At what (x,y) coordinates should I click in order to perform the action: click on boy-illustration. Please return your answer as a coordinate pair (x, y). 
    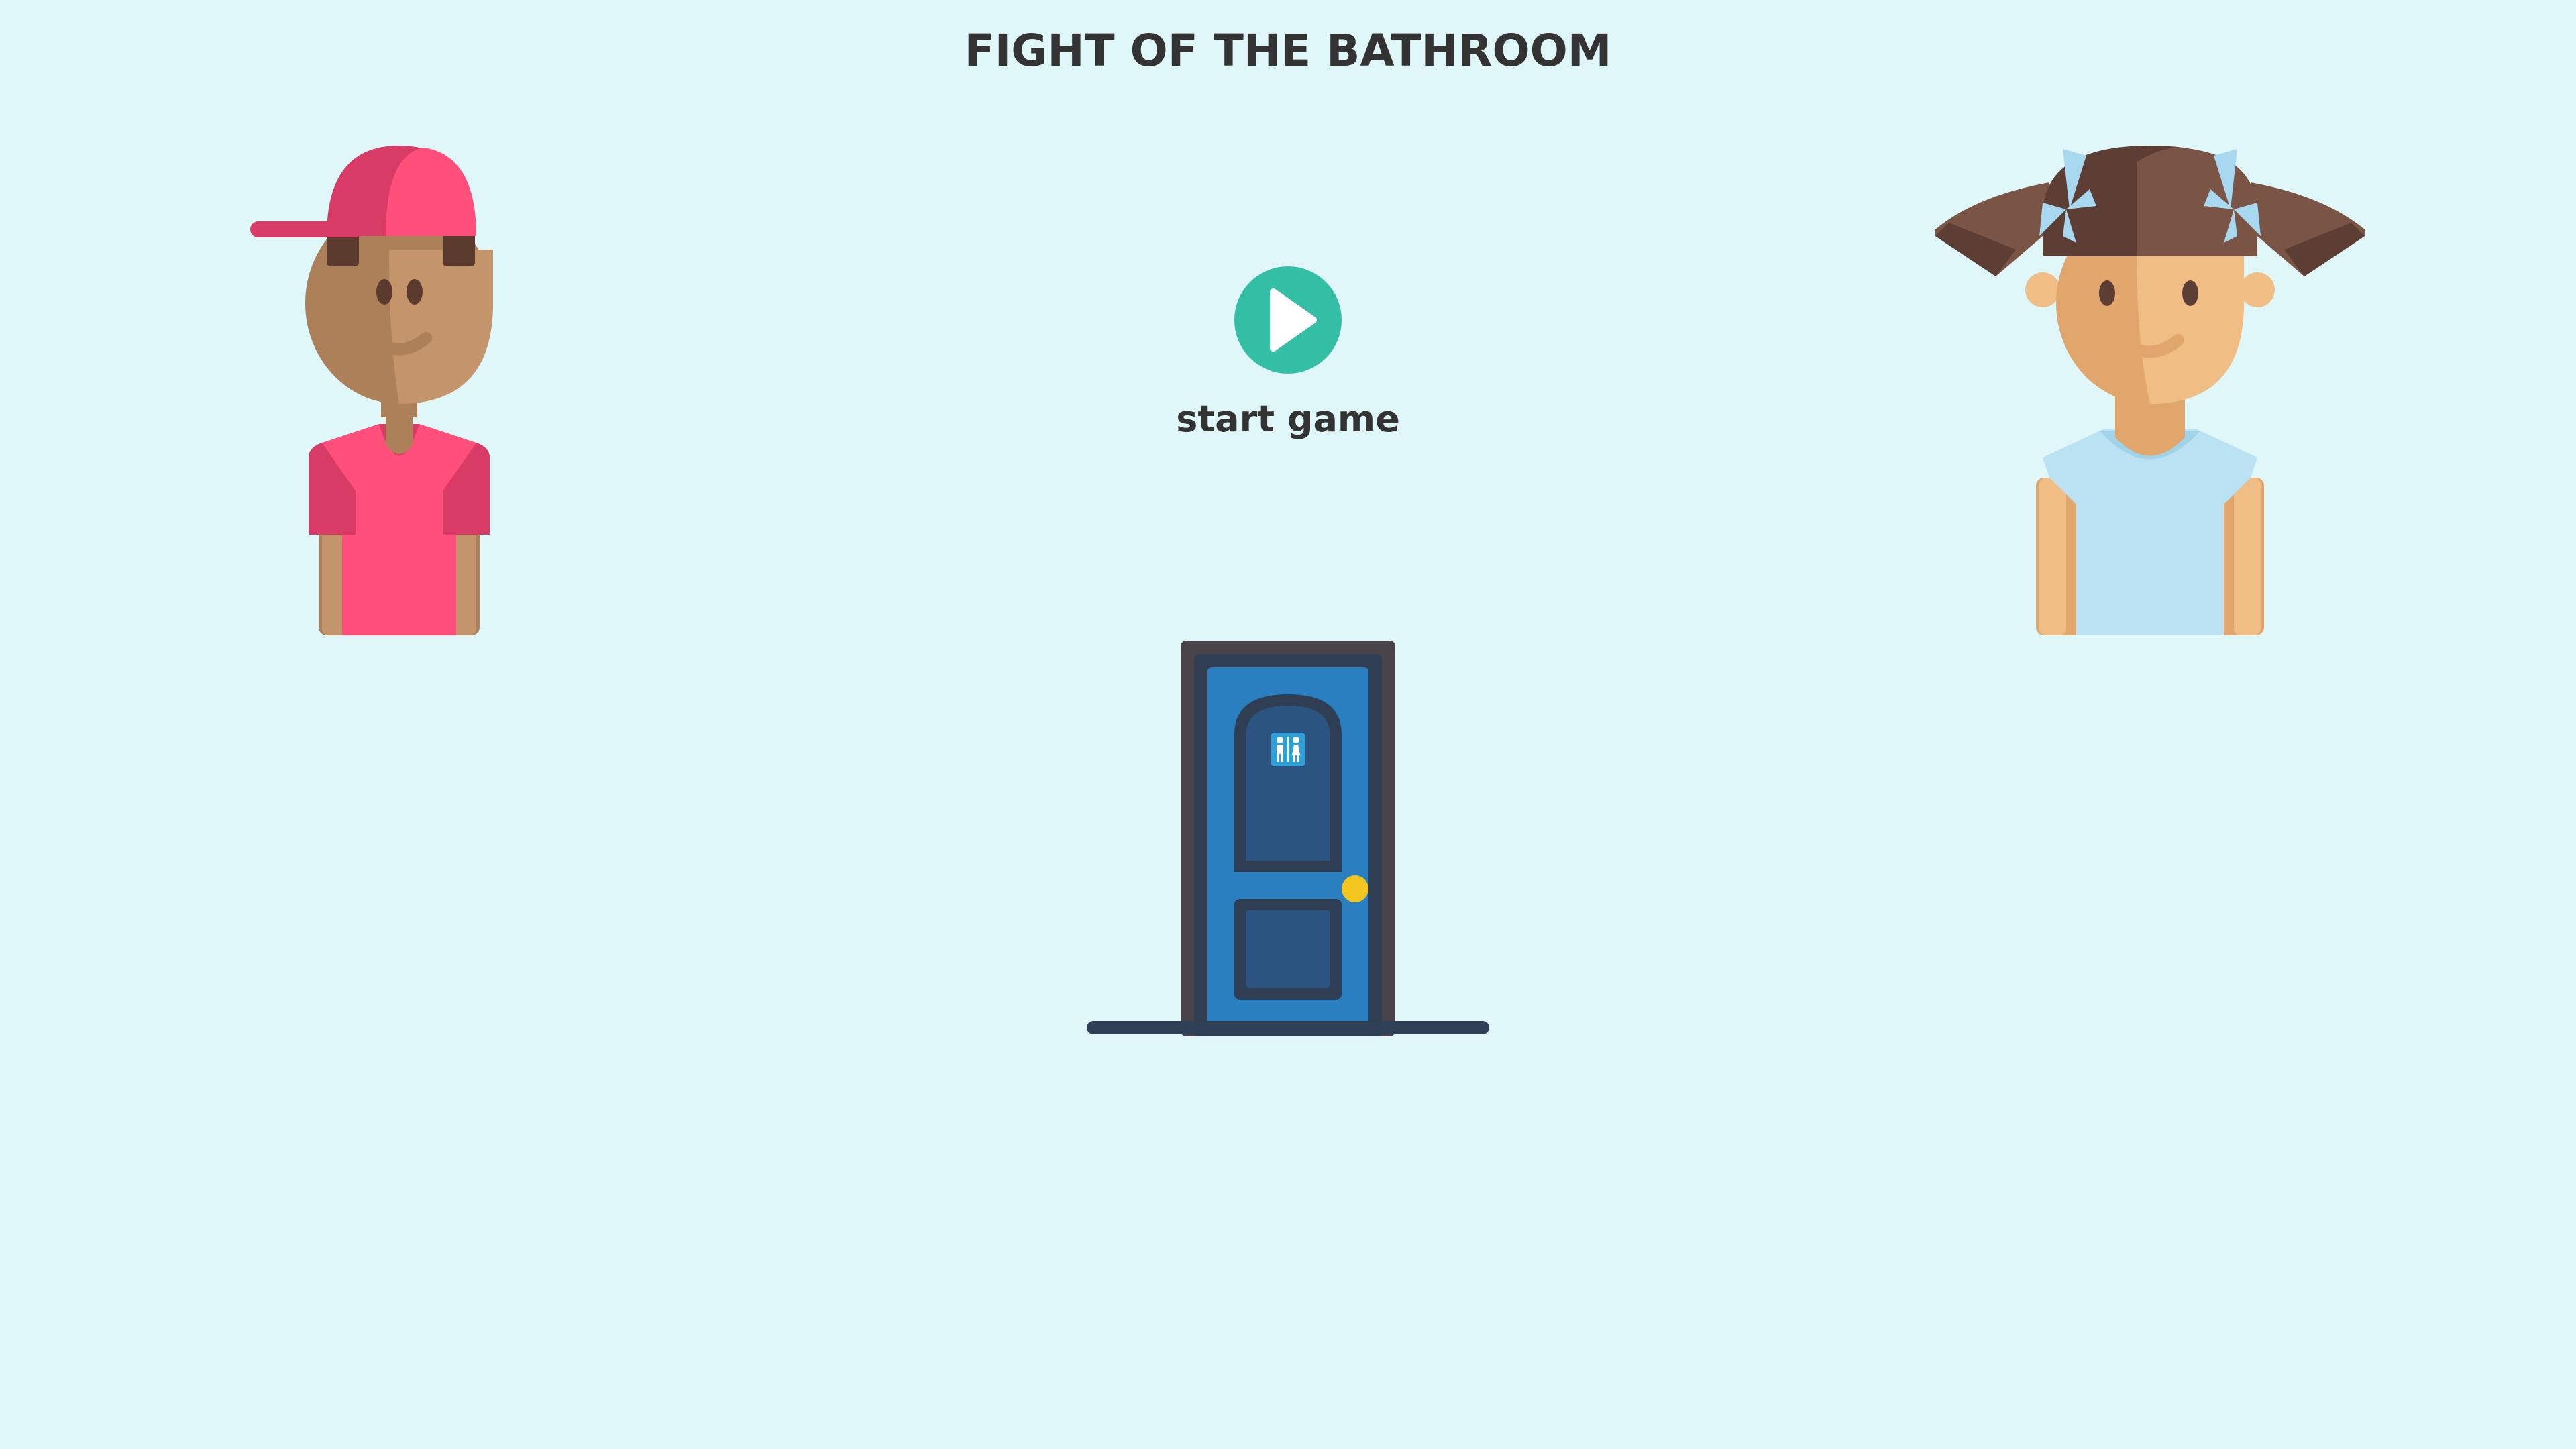
    Looking at the image, I should click on (371, 390).